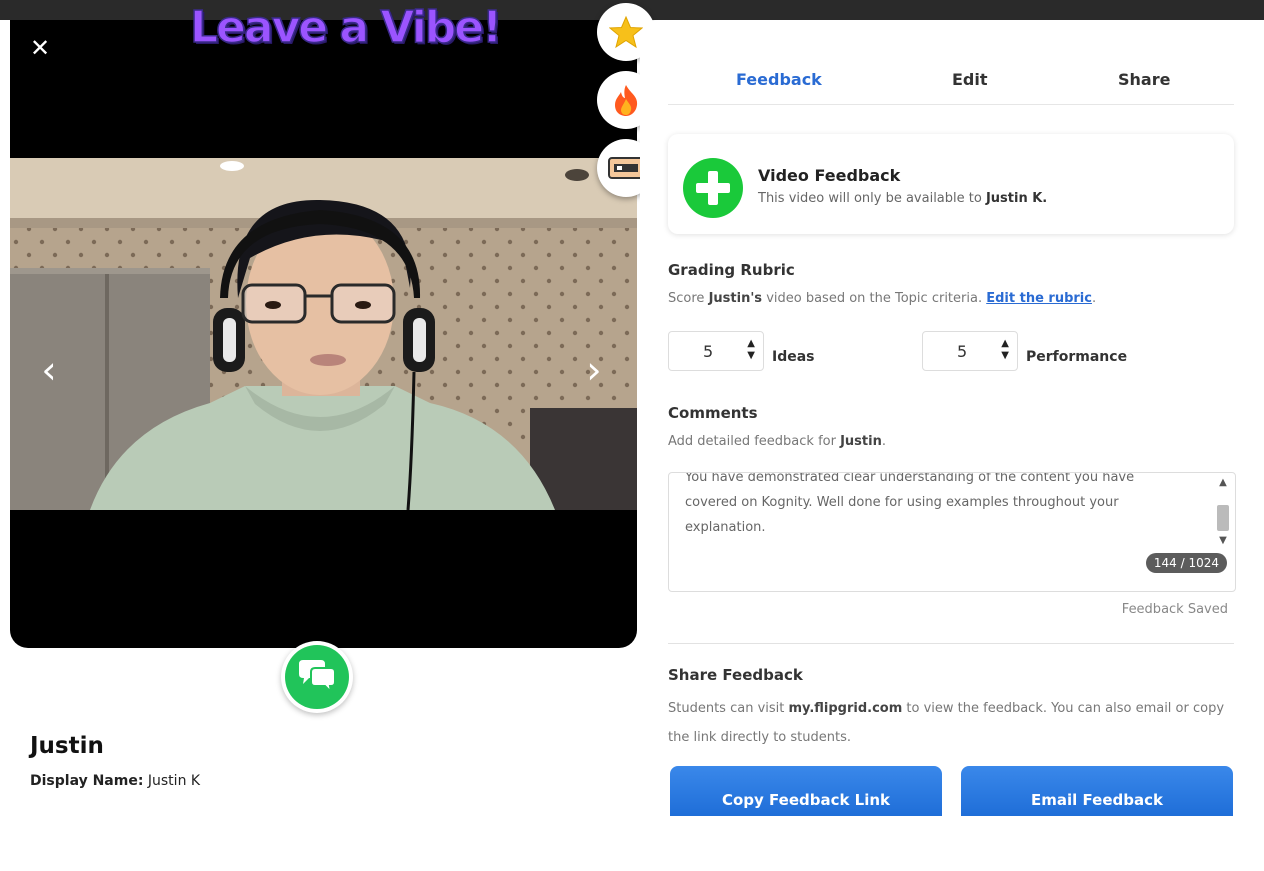 This screenshot has height=871, width=1264. Describe the element at coordinates (735, 675) in the screenshot. I see `share-feedback-title: Share Feedback` at that location.